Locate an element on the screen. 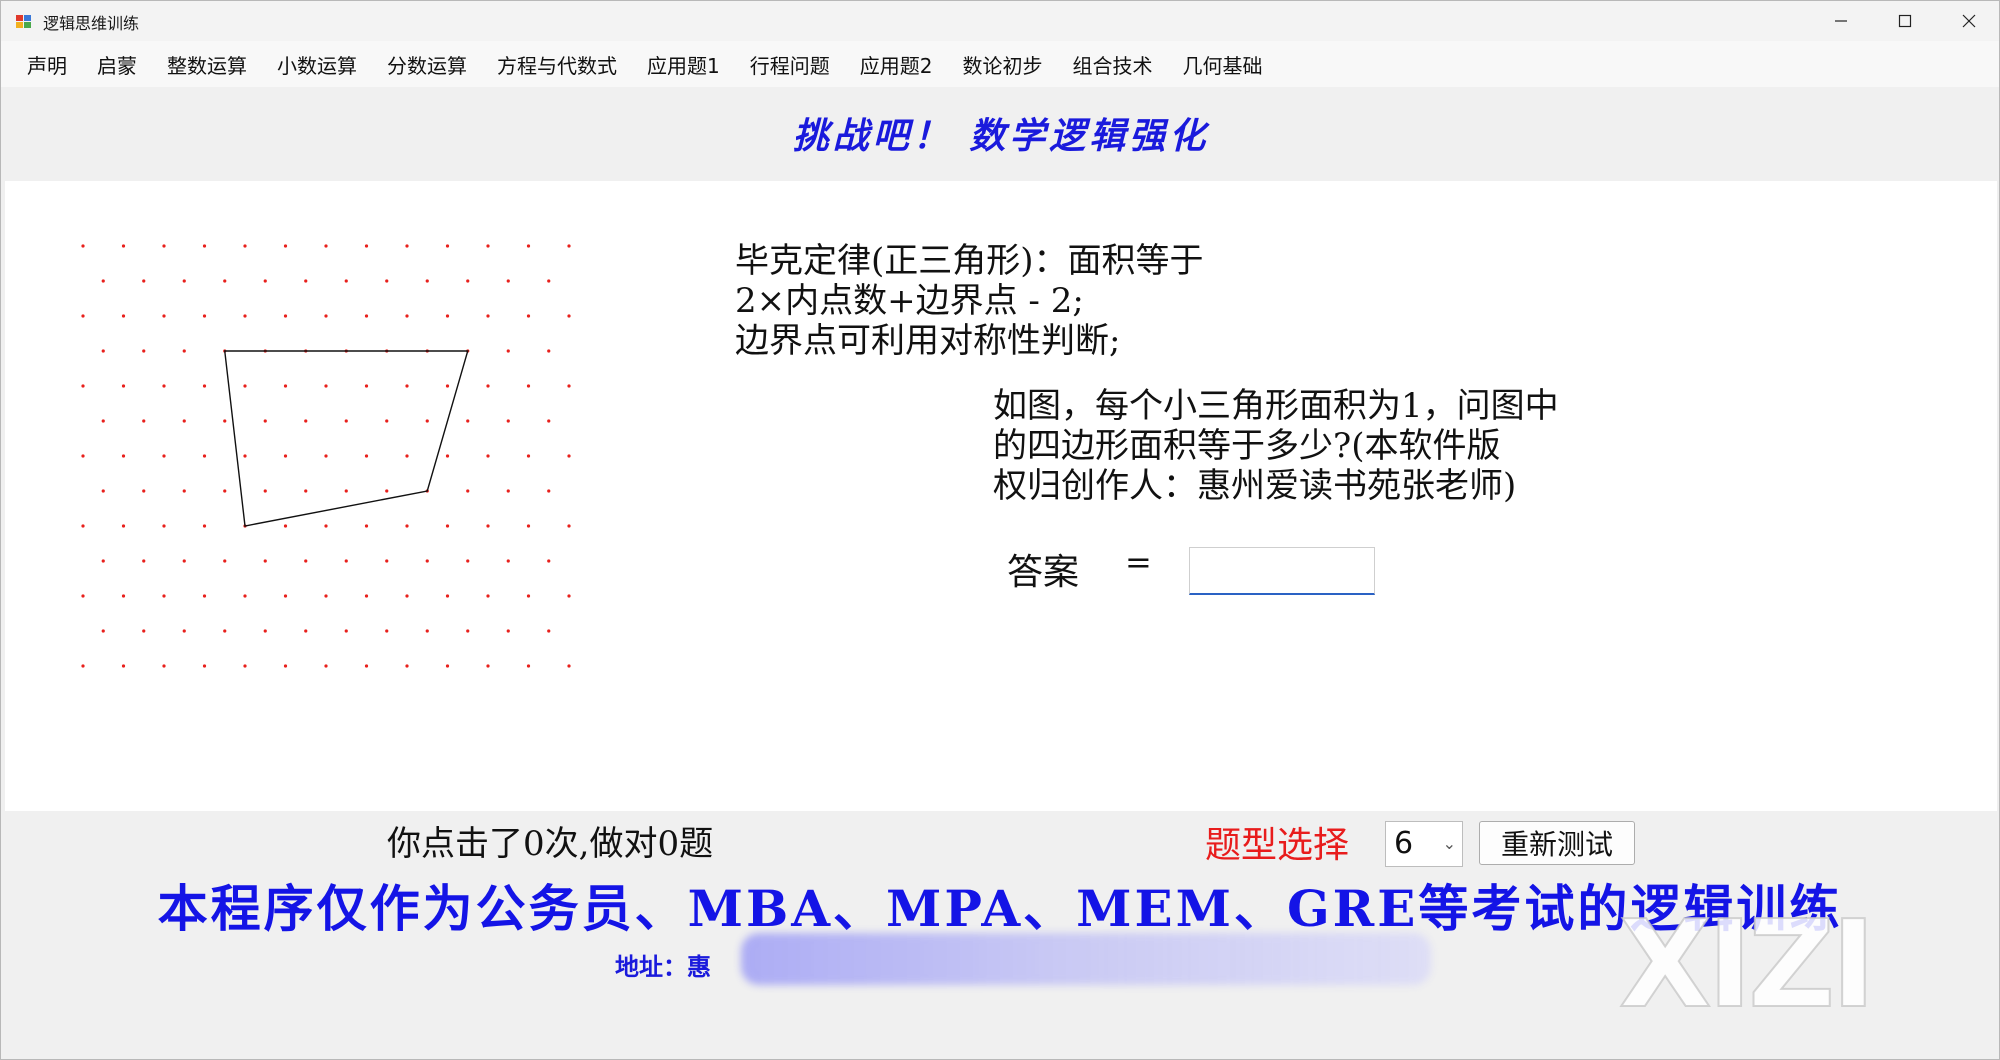 Image resolution: width=2000 pixels, height=1060 pixels. menu-item-equations: 方程与代数式 is located at coordinates (557, 64).